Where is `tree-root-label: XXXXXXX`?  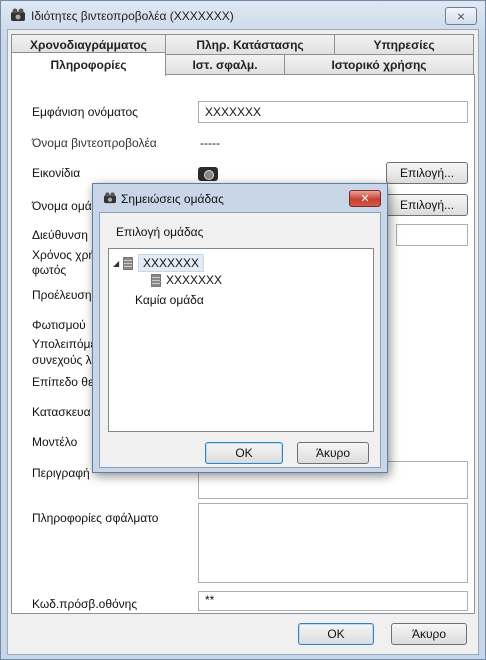 tree-root-label: XXXXXXX is located at coordinates (171, 263).